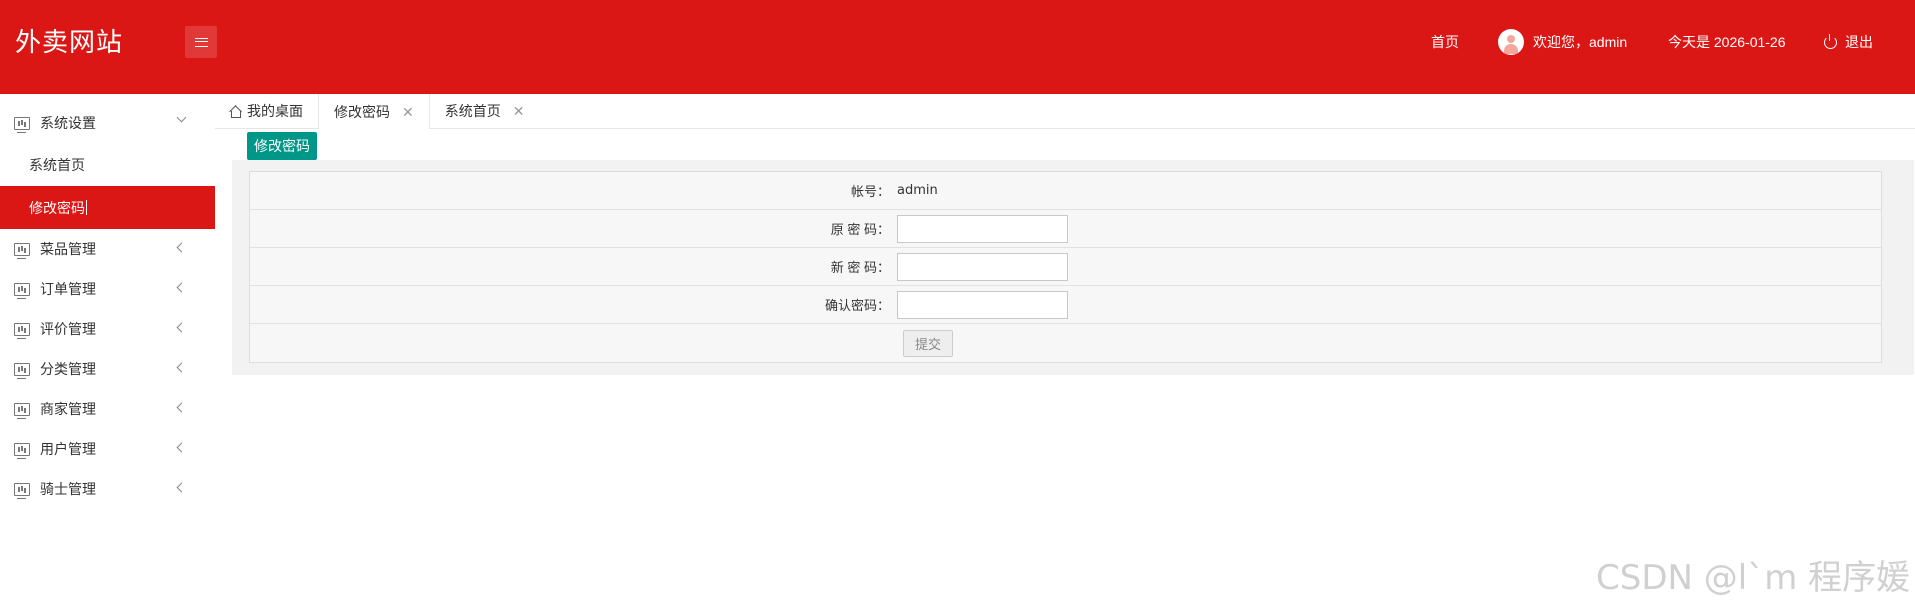 This screenshot has width=1915, height=607. I want to click on sidebar-item-label: 菜品管理, so click(68, 249).